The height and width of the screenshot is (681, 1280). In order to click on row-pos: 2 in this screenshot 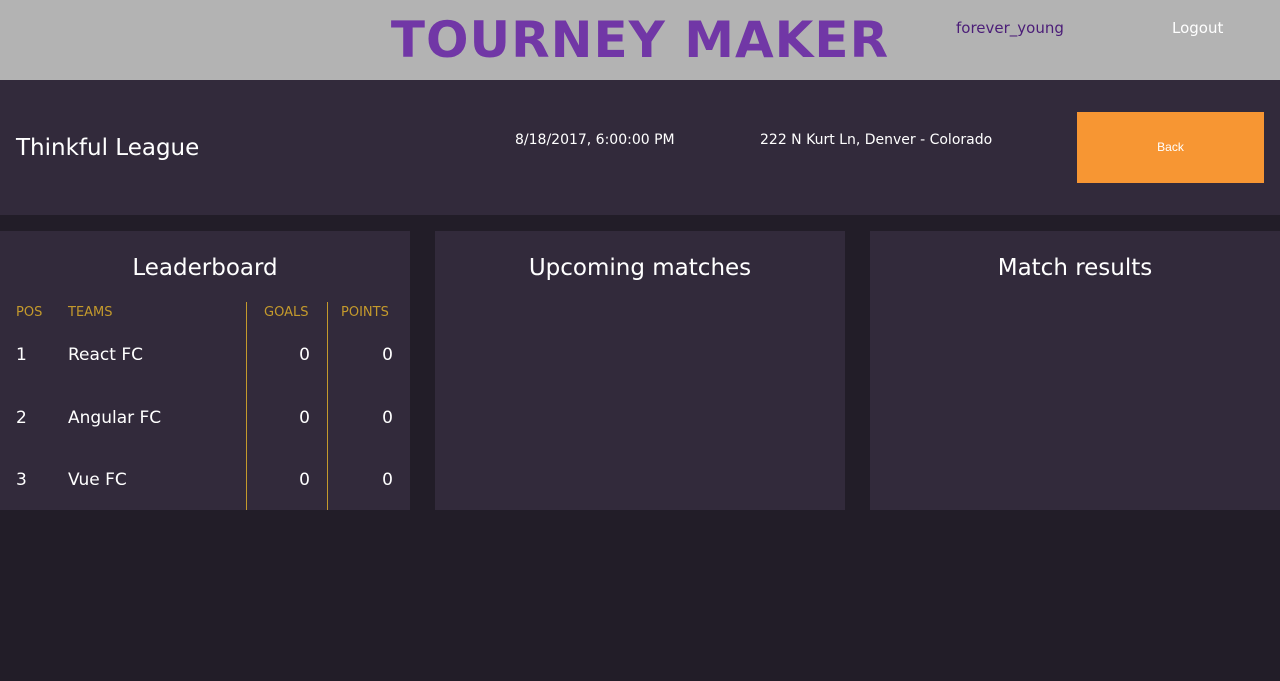, I will do `click(21, 418)`.